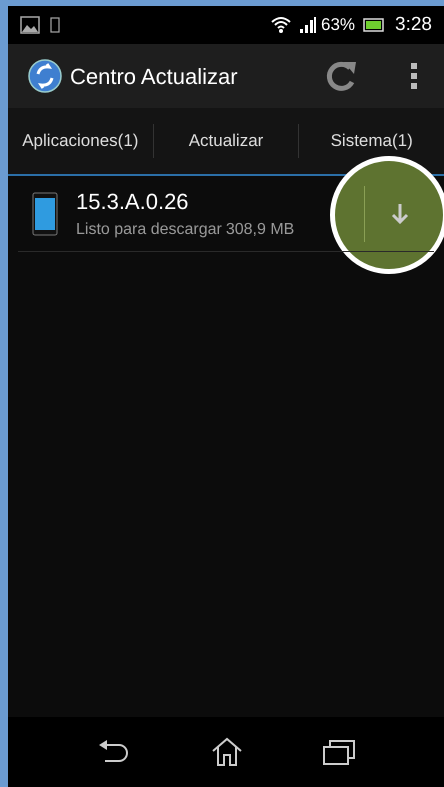 Image resolution: width=444 pixels, height=787 pixels. Describe the element at coordinates (339, 752) in the screenshot. I see `recent-apps-icon` at that location.